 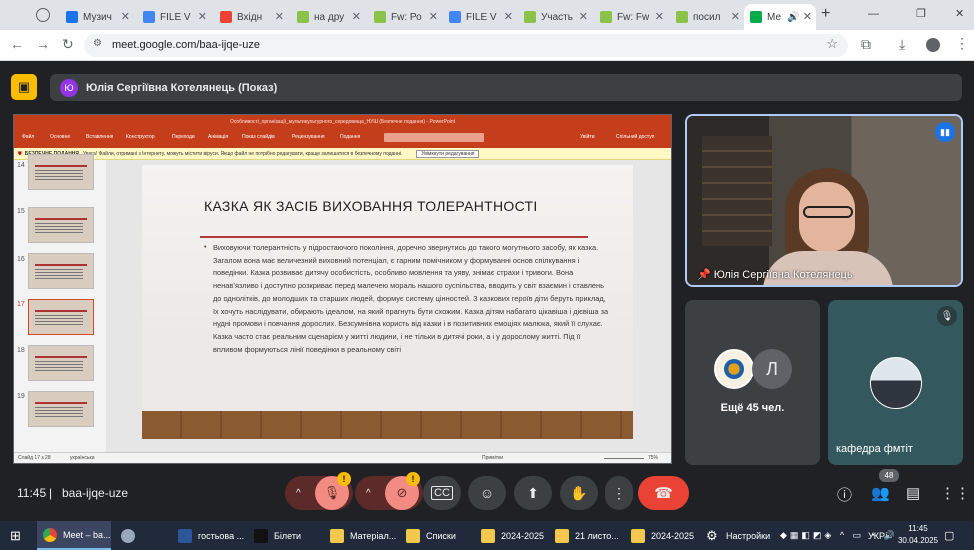 I want to click on tab-3: Вхідн ✕, so click(x=251, y=17).